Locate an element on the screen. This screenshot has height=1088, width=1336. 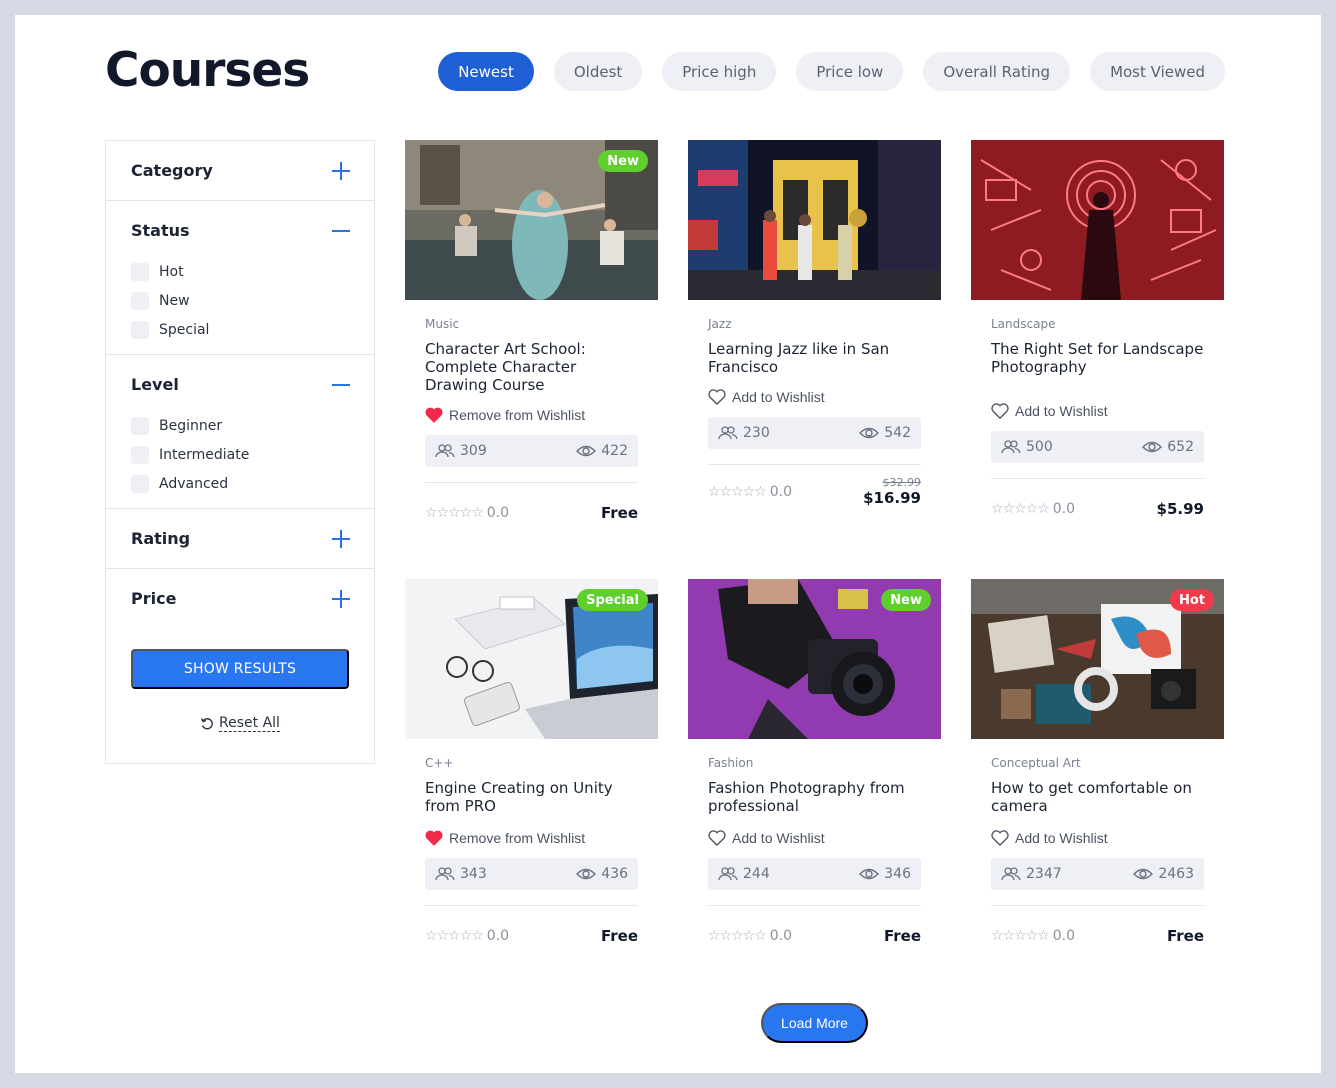
filter-category-label: Category is located at coordinates (172, 170).